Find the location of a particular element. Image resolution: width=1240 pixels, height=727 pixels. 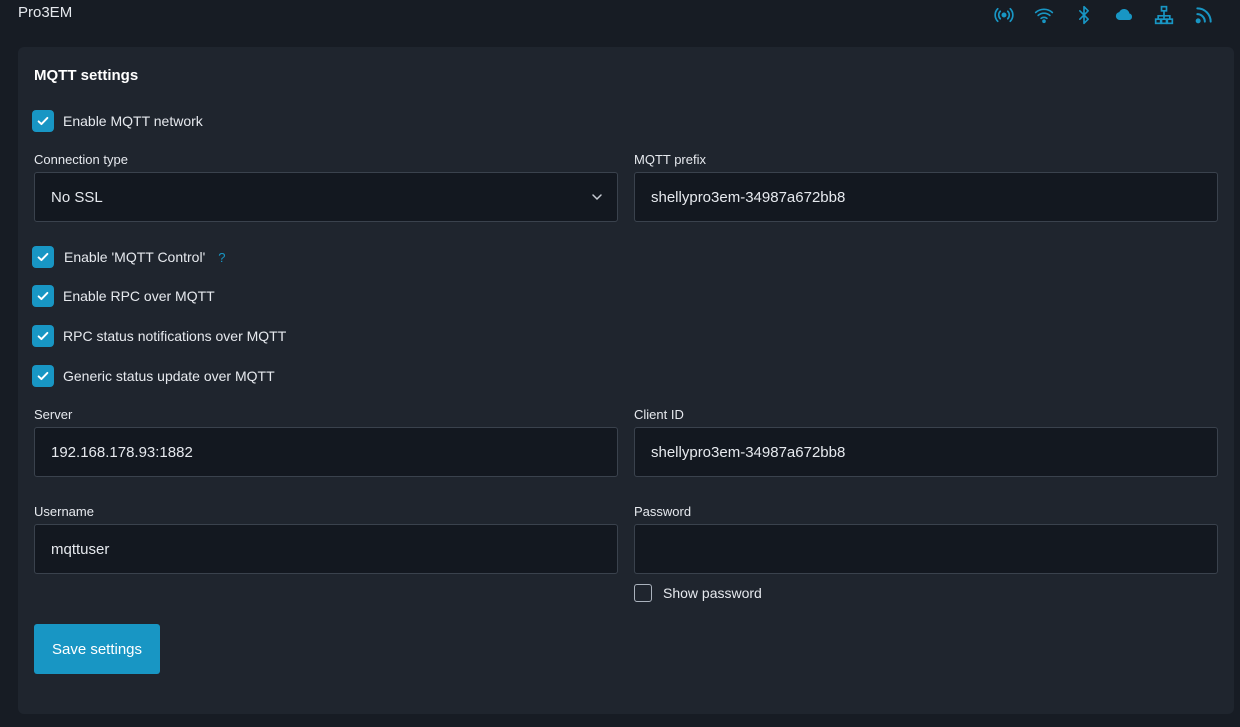

mqtt-prefix-label: MQTT prefix is located at coordinates (670, 159).